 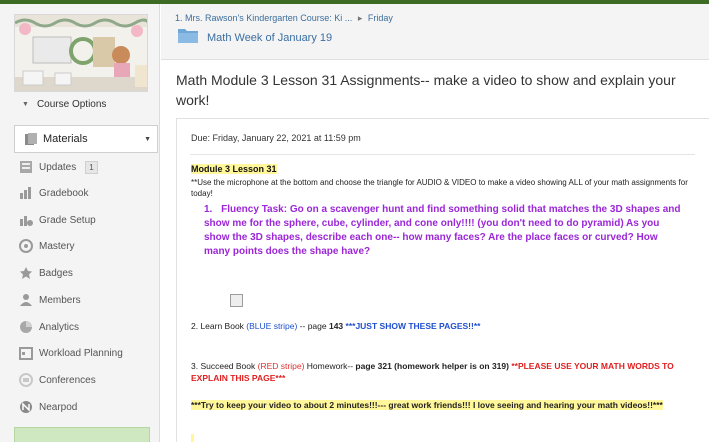 I want to click on sidebar-item-nearpod: Nearpod, so click(x=47, y=407).